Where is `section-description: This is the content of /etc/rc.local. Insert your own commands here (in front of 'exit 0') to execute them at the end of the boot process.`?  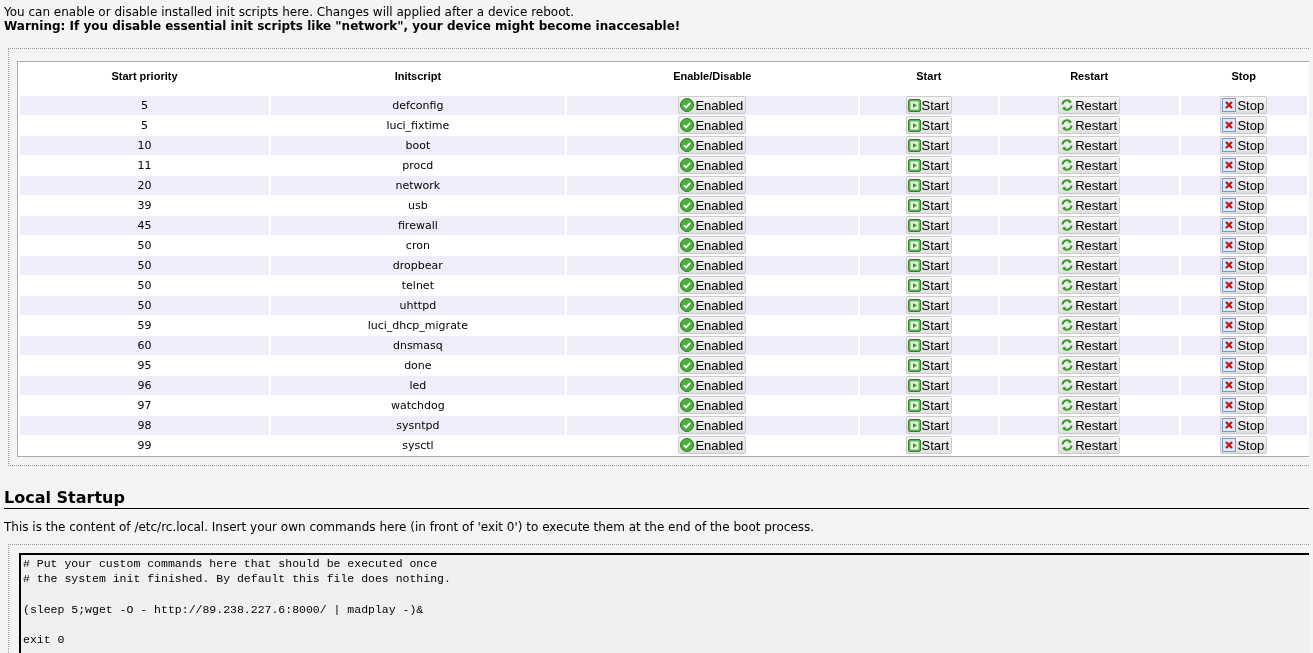 section-description: This is the content of /etc/rc.local. Insert your own commands here (in front of 'exit 0') to execute them at the end of the boot process. is located at coordinates (410, 527).